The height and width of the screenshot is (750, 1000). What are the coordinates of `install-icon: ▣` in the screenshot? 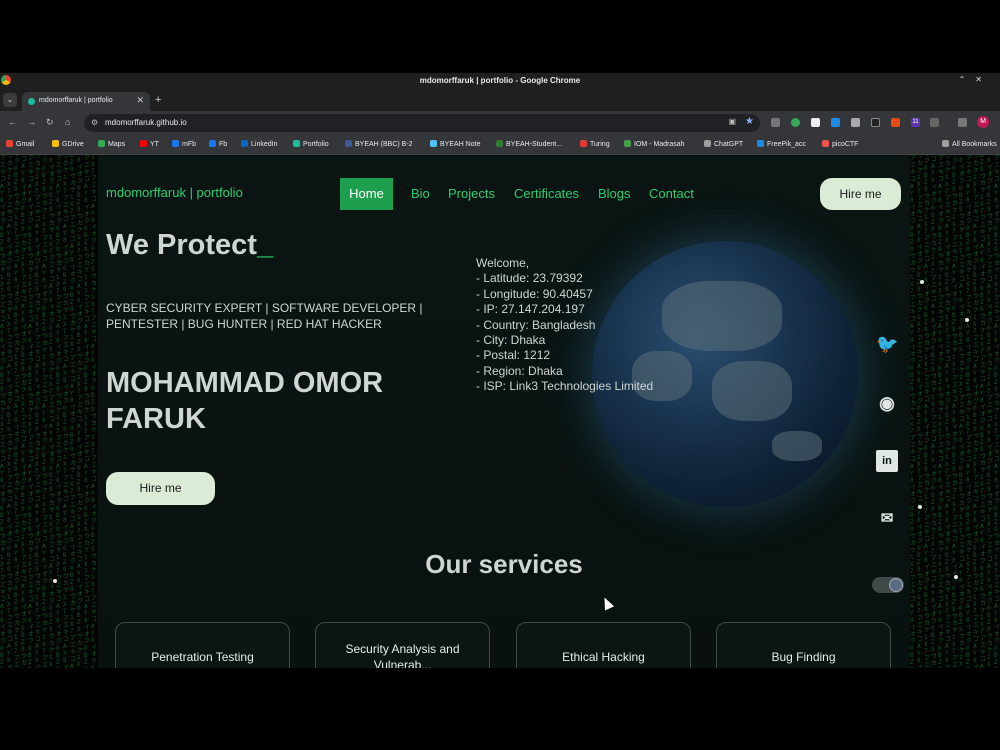 It's located at (732, 121).